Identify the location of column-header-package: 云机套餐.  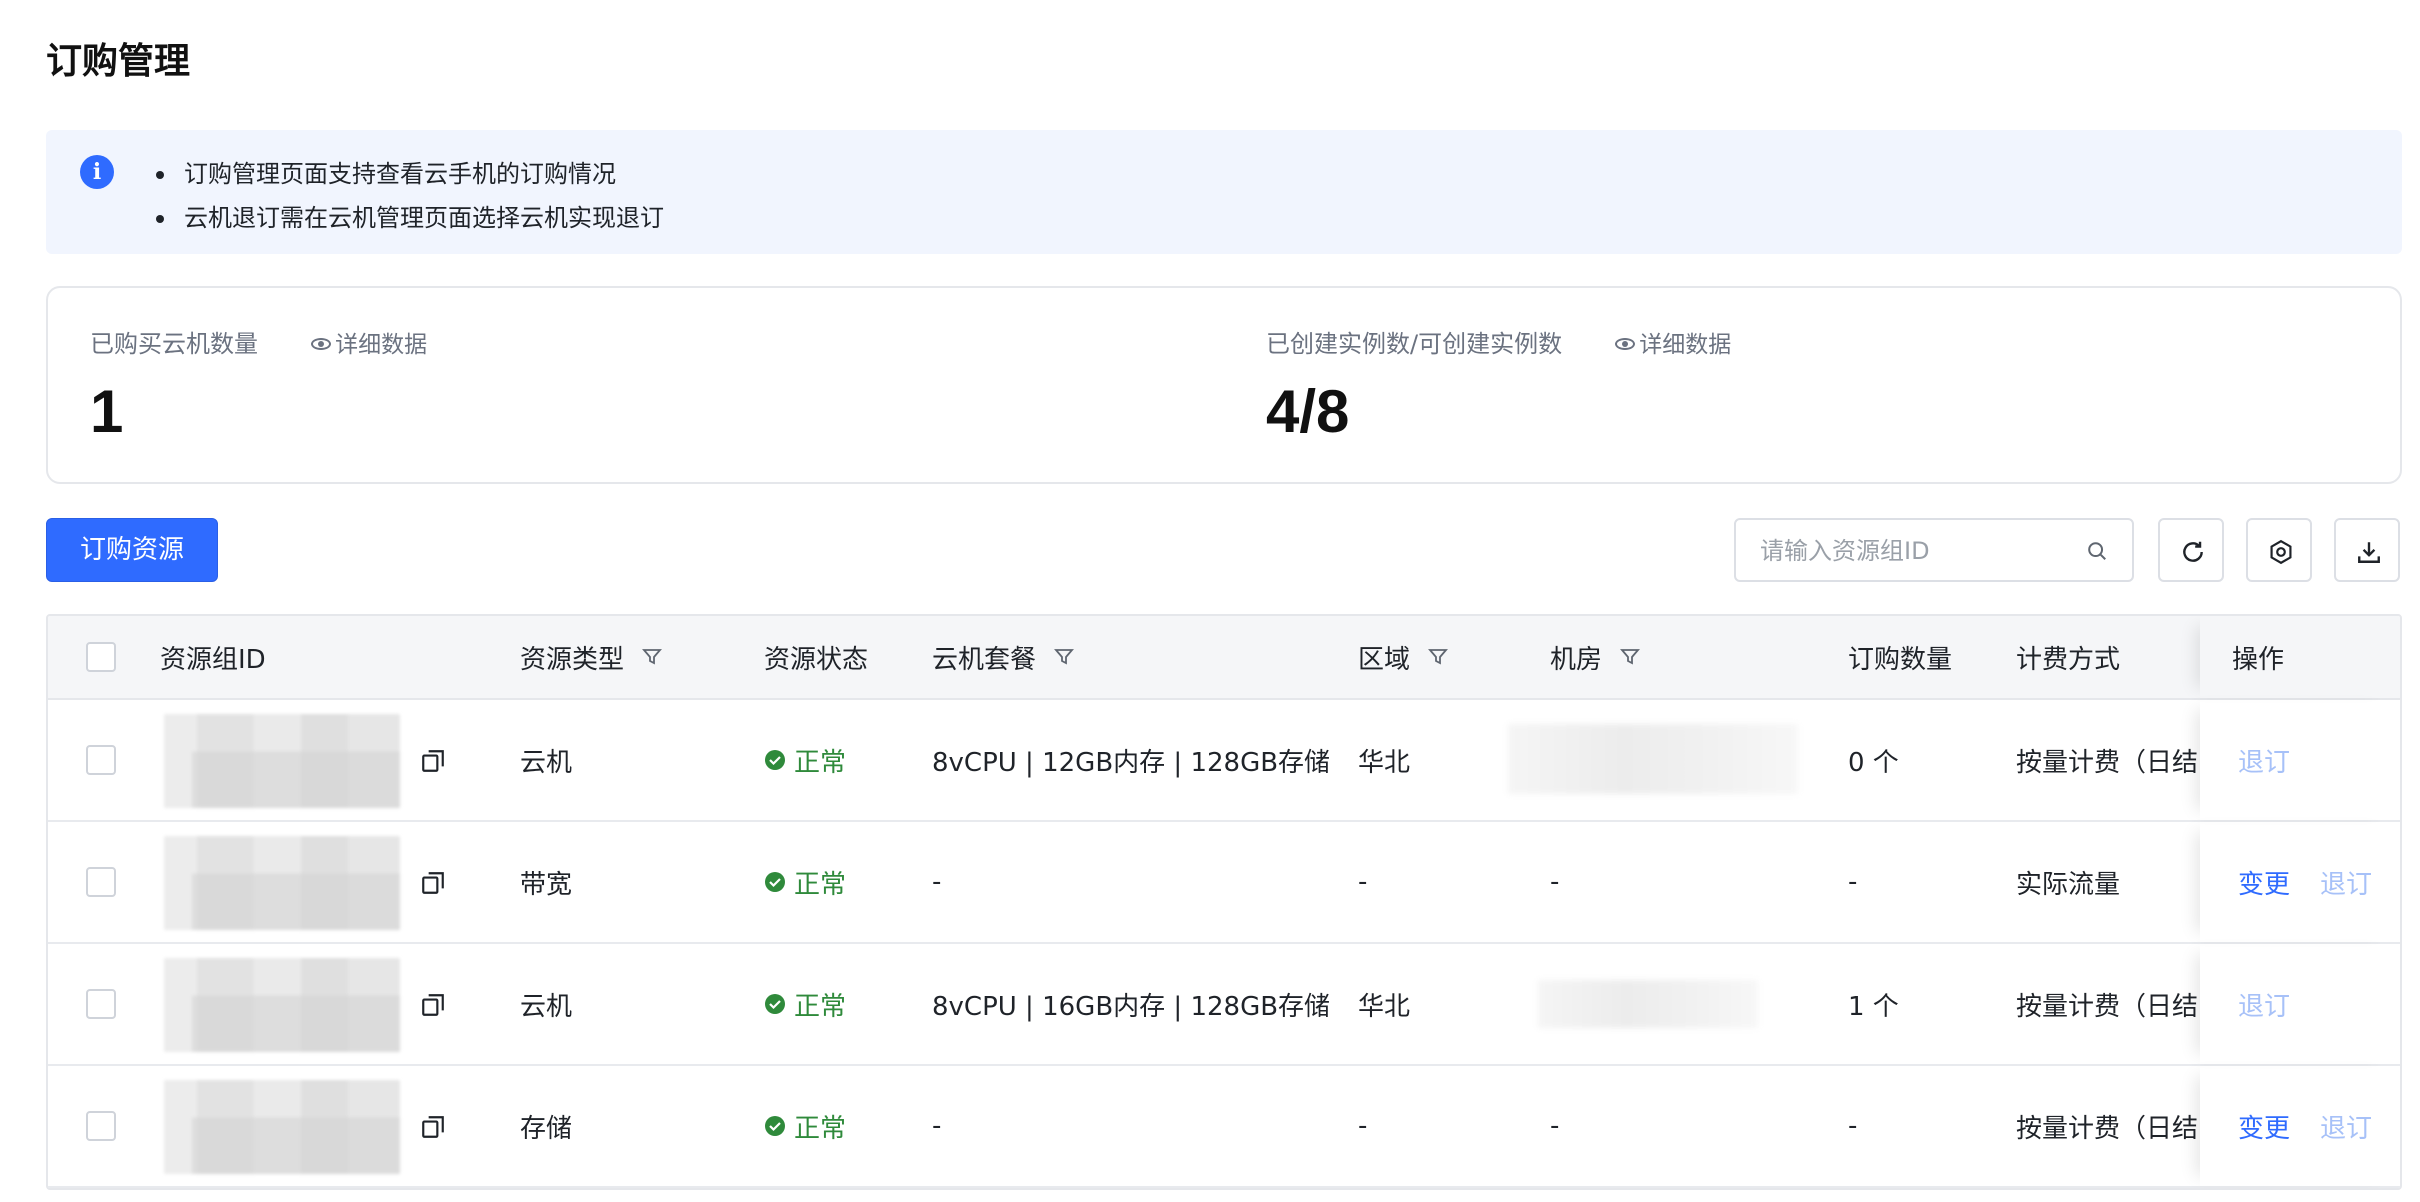
(1003, 657).